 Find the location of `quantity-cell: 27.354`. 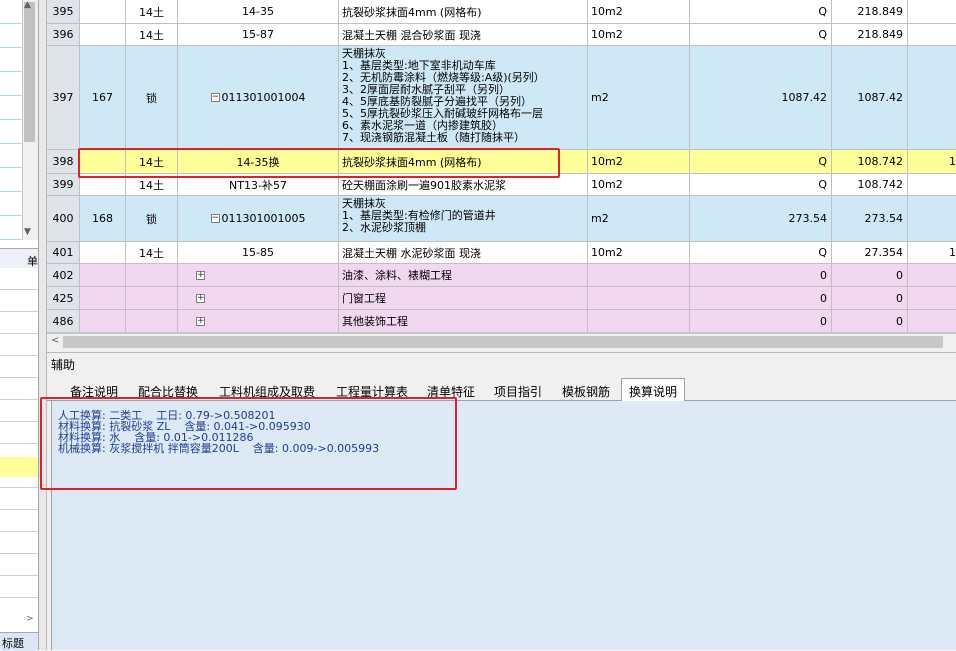

quantity-cell: 27.354 is located at coordinates (870, 253).